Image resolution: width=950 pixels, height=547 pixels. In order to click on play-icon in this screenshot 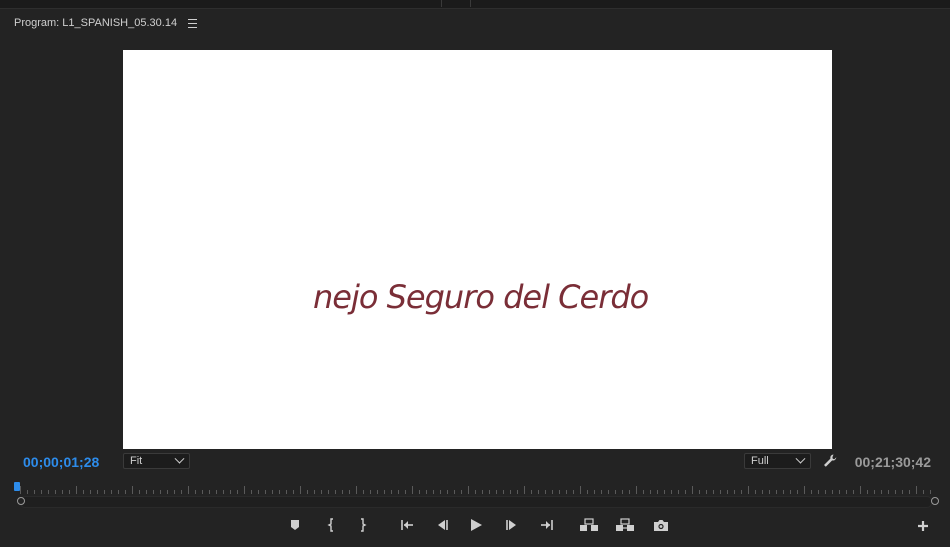, I will do `click(476, 525)`.